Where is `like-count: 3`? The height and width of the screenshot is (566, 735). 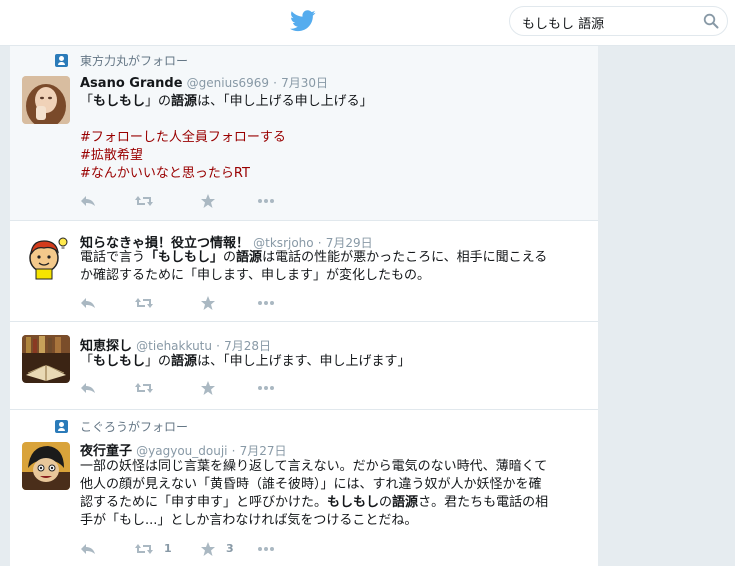
like-count: 3 is located at coordinates (230, 548).